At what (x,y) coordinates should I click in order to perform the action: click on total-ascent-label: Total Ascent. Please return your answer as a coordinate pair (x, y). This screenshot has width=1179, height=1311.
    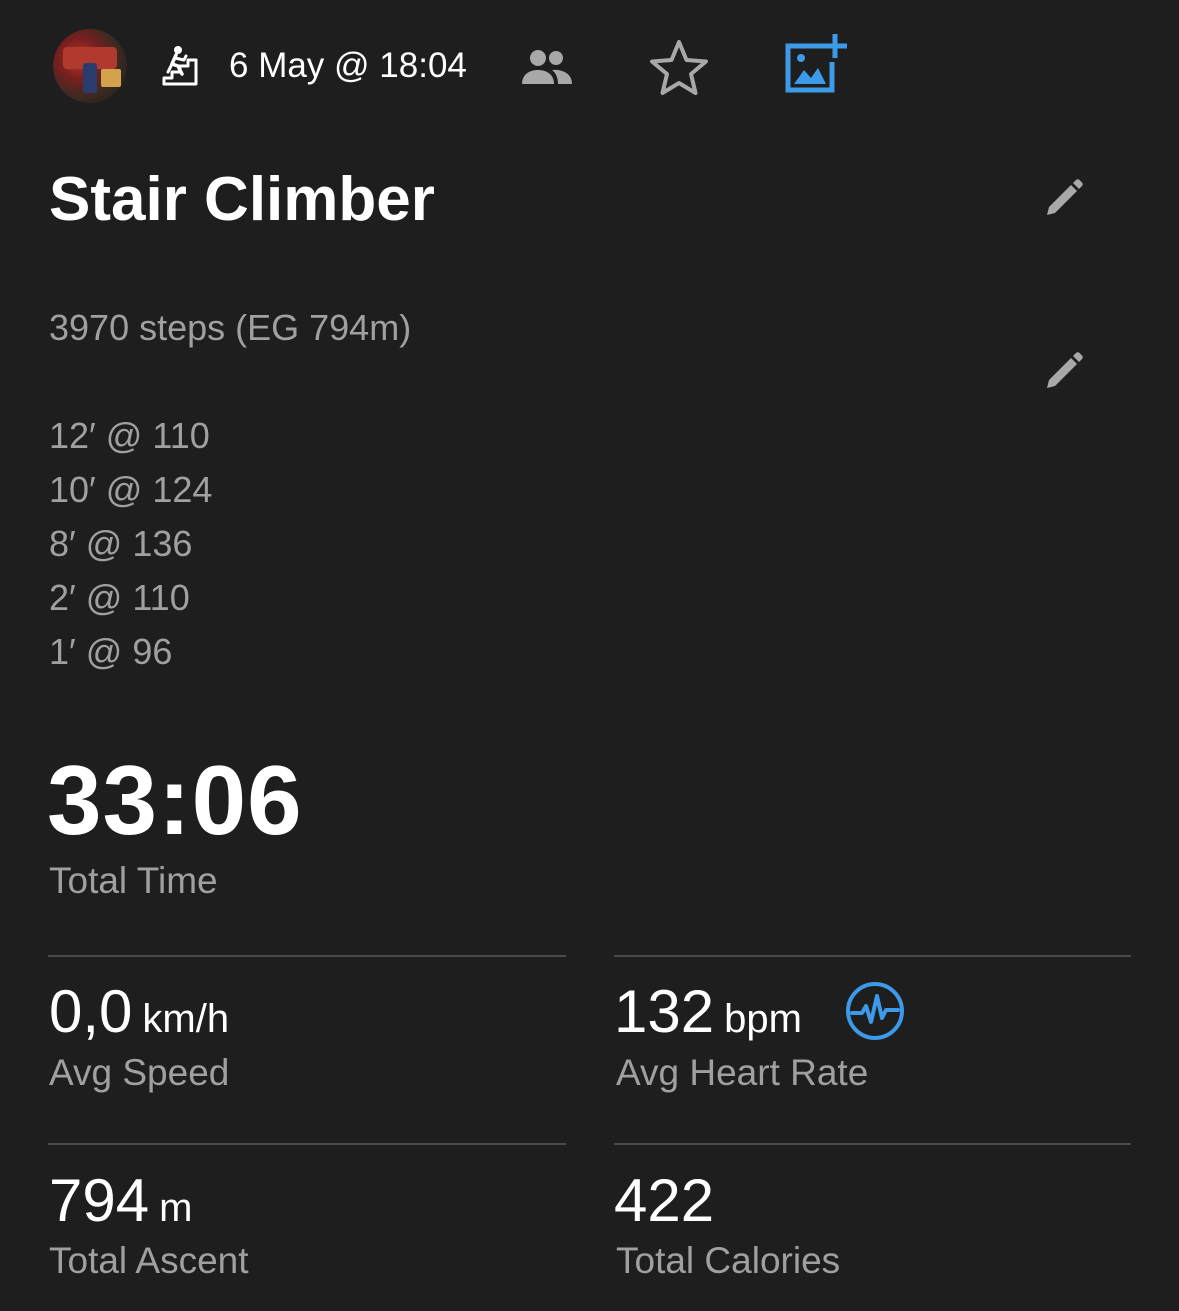
    Looking at the image, I should click on (149, 1260).